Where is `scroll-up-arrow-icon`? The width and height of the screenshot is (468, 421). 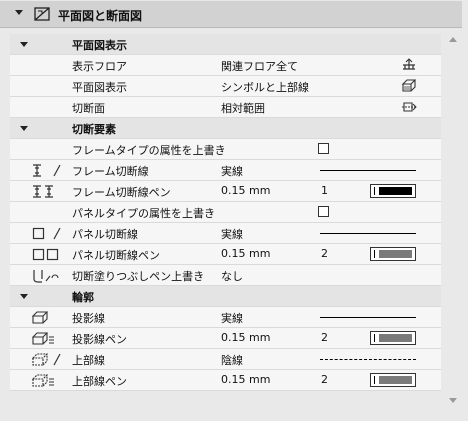
scroll-up-arrow-icon is located at coordinates (453, 39).